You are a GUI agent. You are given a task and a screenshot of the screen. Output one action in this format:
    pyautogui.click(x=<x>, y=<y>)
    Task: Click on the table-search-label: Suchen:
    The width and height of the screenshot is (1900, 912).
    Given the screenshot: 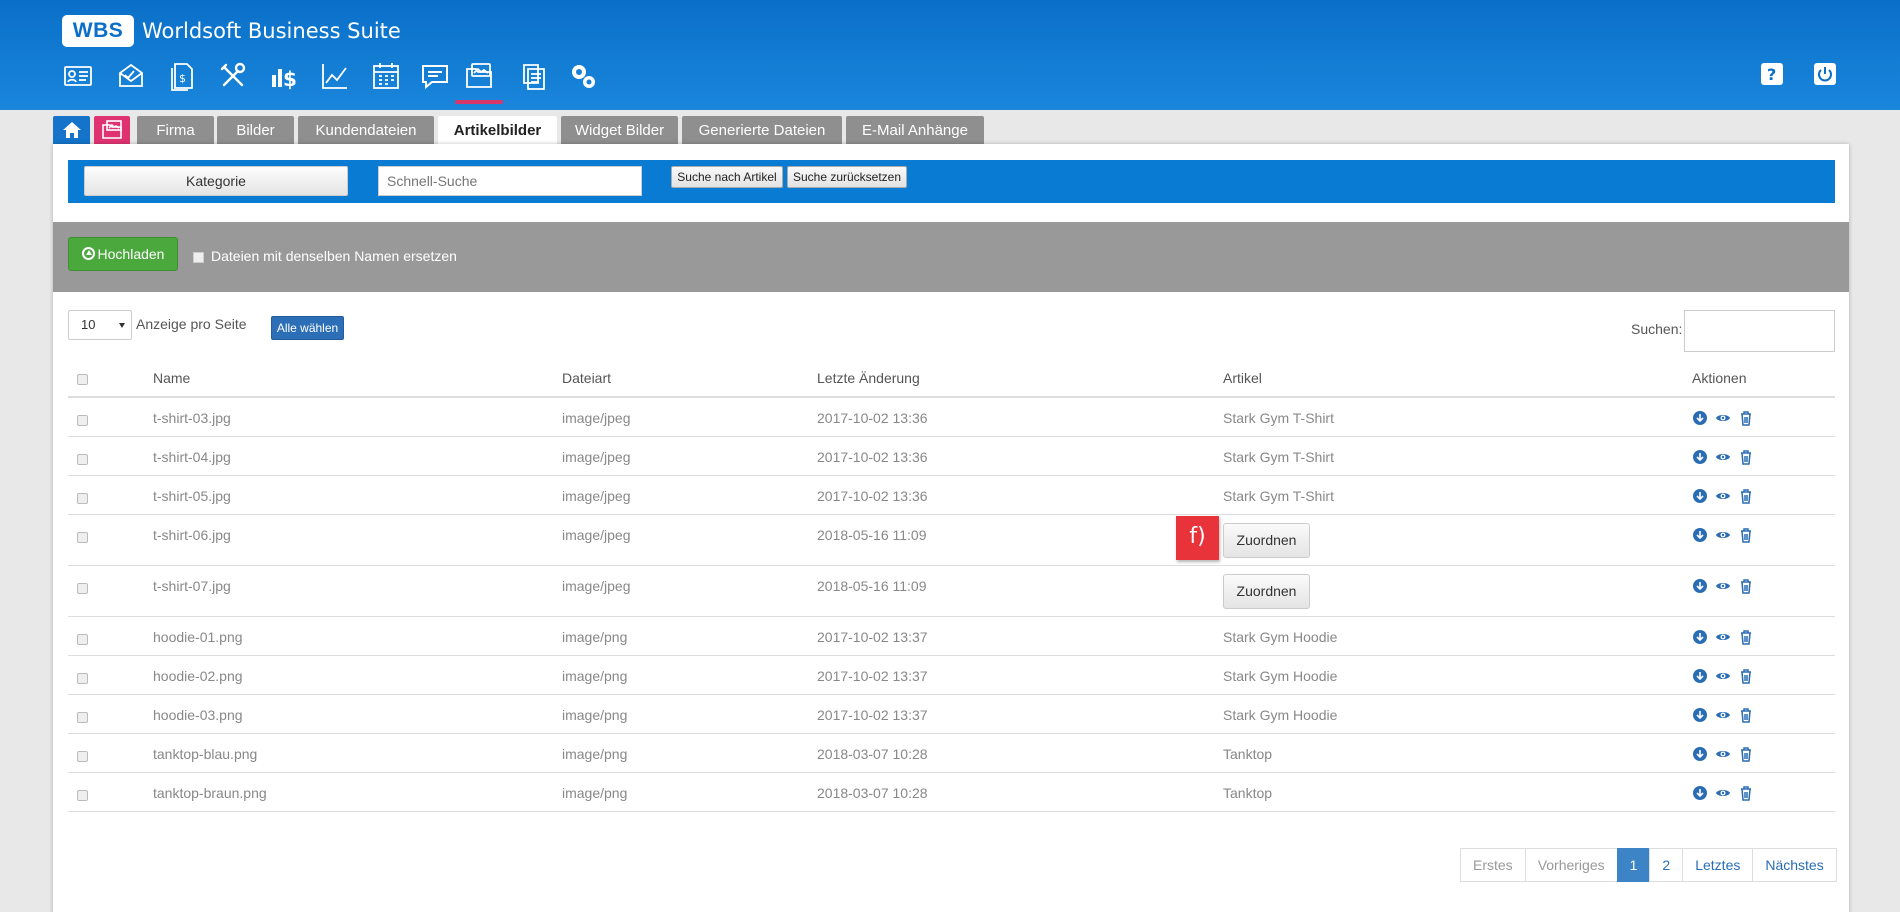 What is the action you would take?
    pyautogui.click(x=1657, y=329)
    